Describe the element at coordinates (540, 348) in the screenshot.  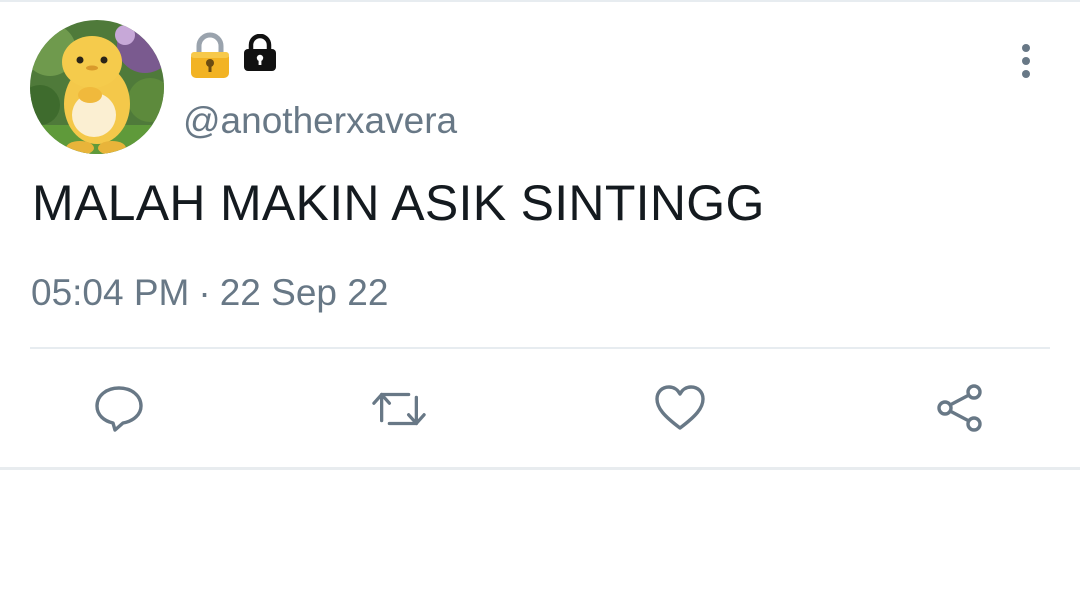
I see `action-divider` at that location.